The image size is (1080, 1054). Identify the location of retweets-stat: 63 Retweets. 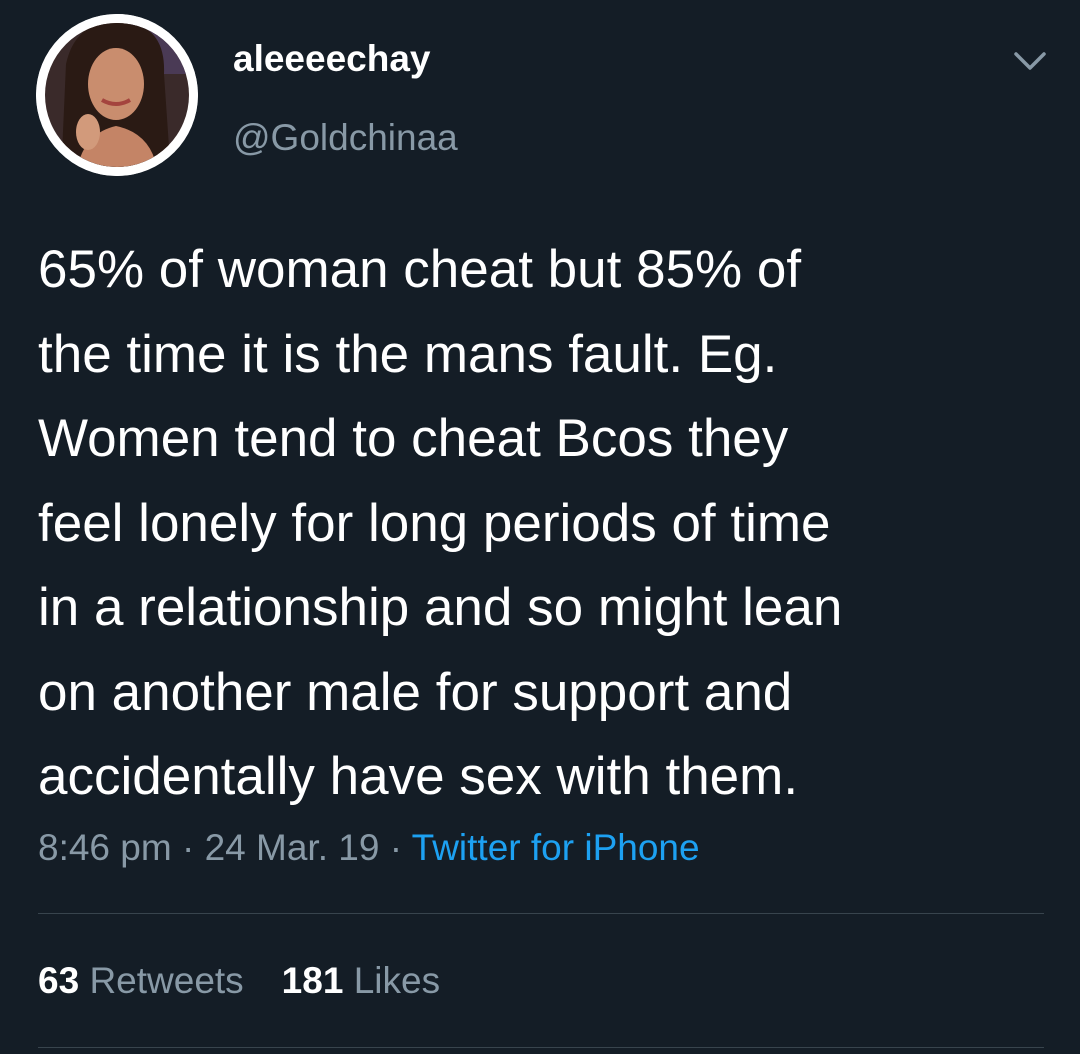
(141, 981).